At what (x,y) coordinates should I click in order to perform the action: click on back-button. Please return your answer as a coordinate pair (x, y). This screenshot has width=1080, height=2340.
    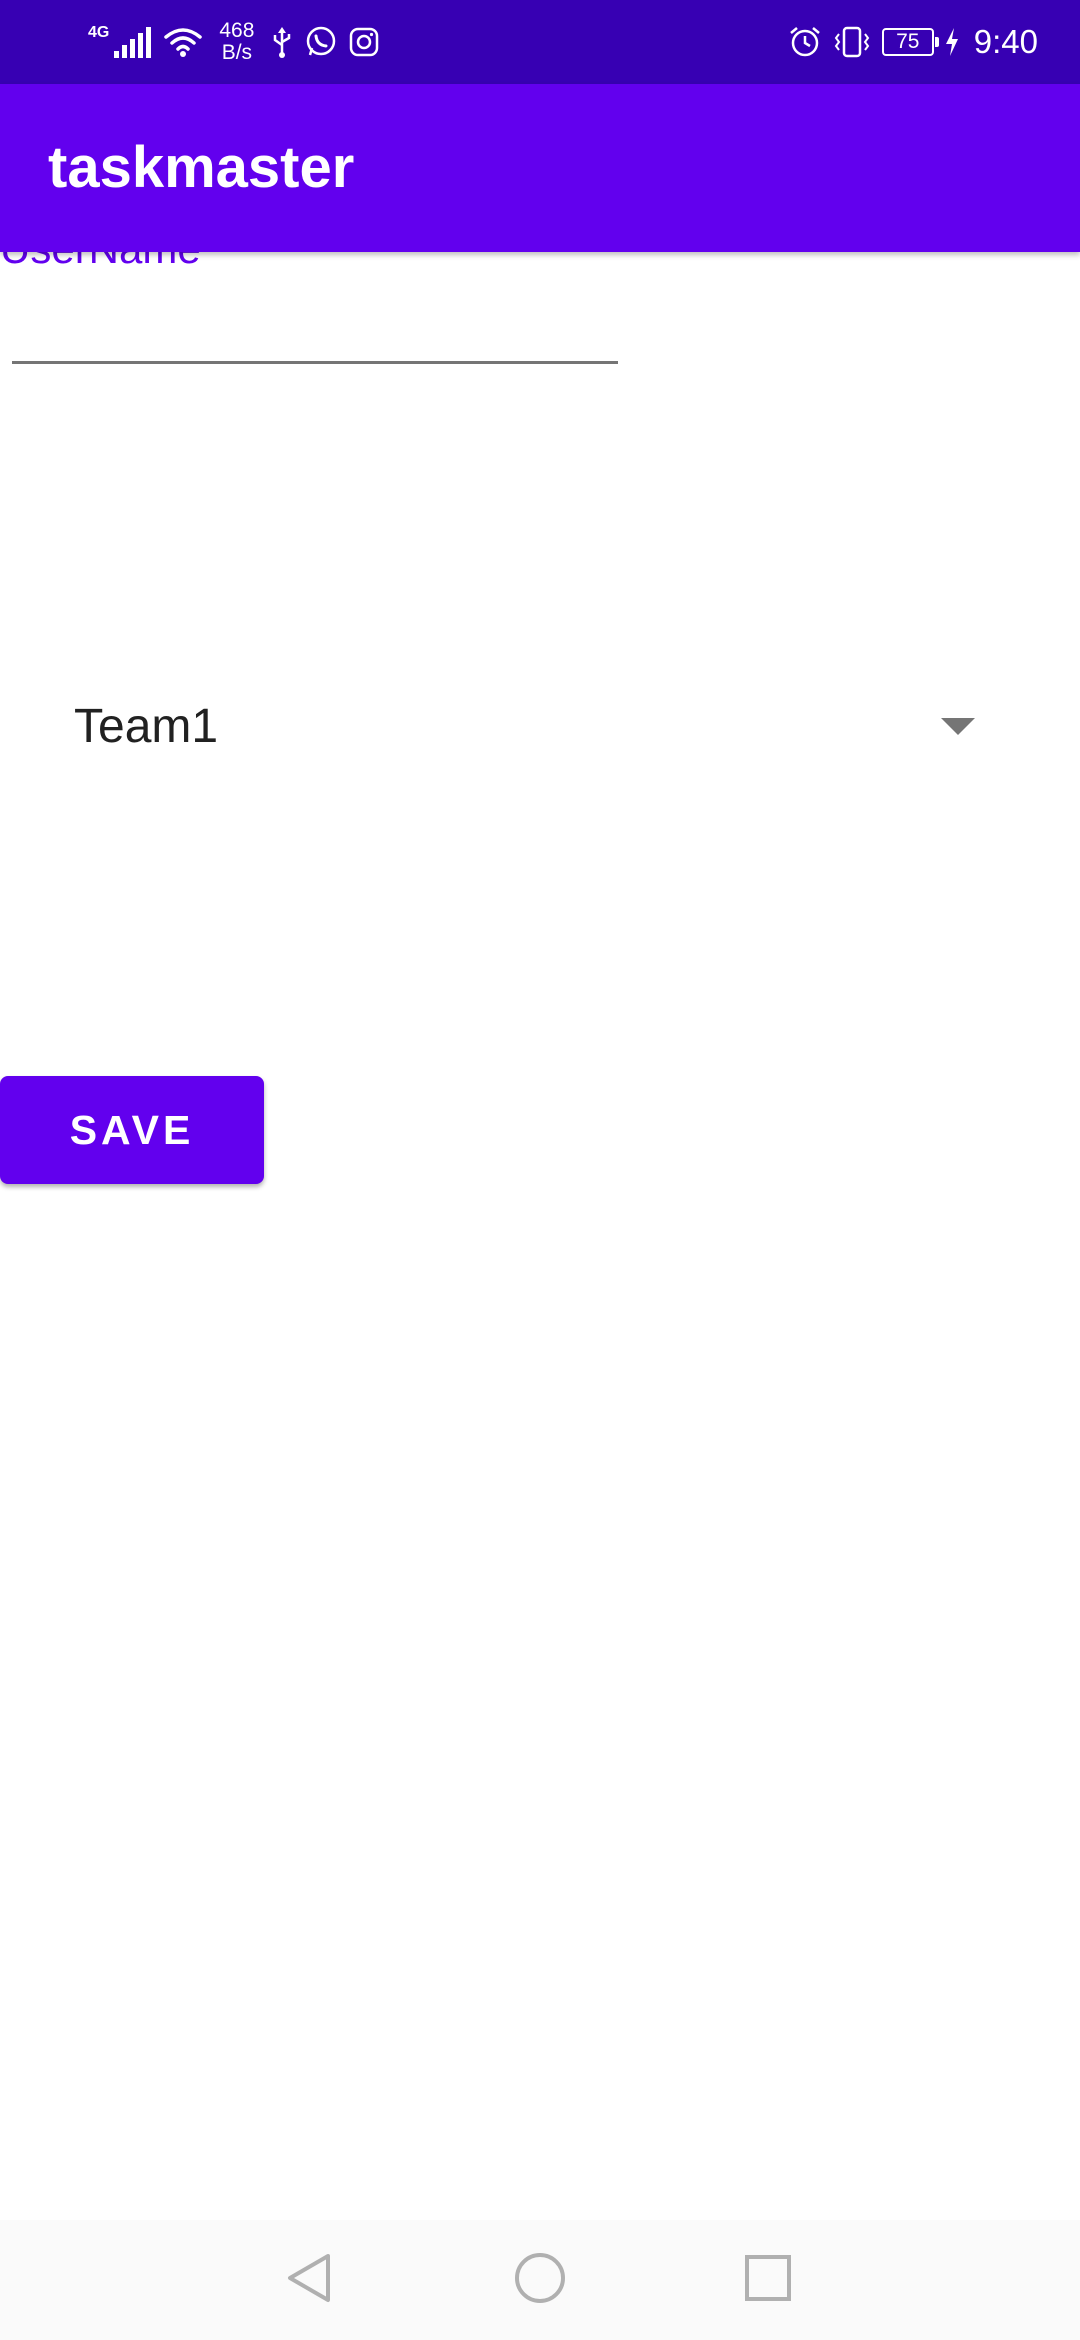
    Looking at the image, I should click on (309, 2280).